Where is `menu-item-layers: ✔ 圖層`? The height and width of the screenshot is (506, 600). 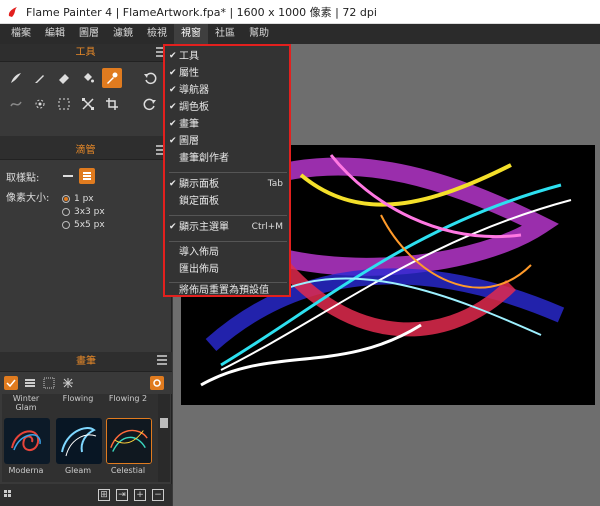
menu-item-layers: ✔ 圖層 is located at coordinates (227, 141).